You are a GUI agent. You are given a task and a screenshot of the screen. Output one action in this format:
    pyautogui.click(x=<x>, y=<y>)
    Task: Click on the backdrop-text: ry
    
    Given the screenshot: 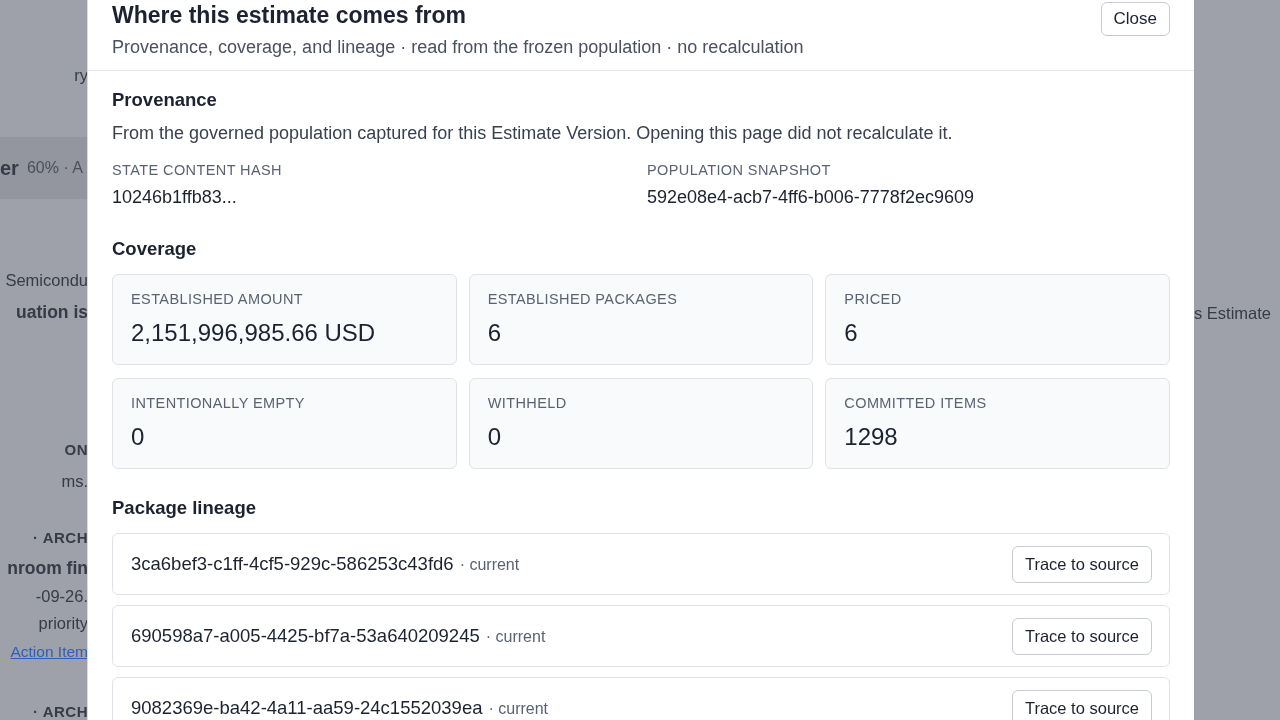 What is the action you would take?
    pyautogui.click(x=81, y=75)
    